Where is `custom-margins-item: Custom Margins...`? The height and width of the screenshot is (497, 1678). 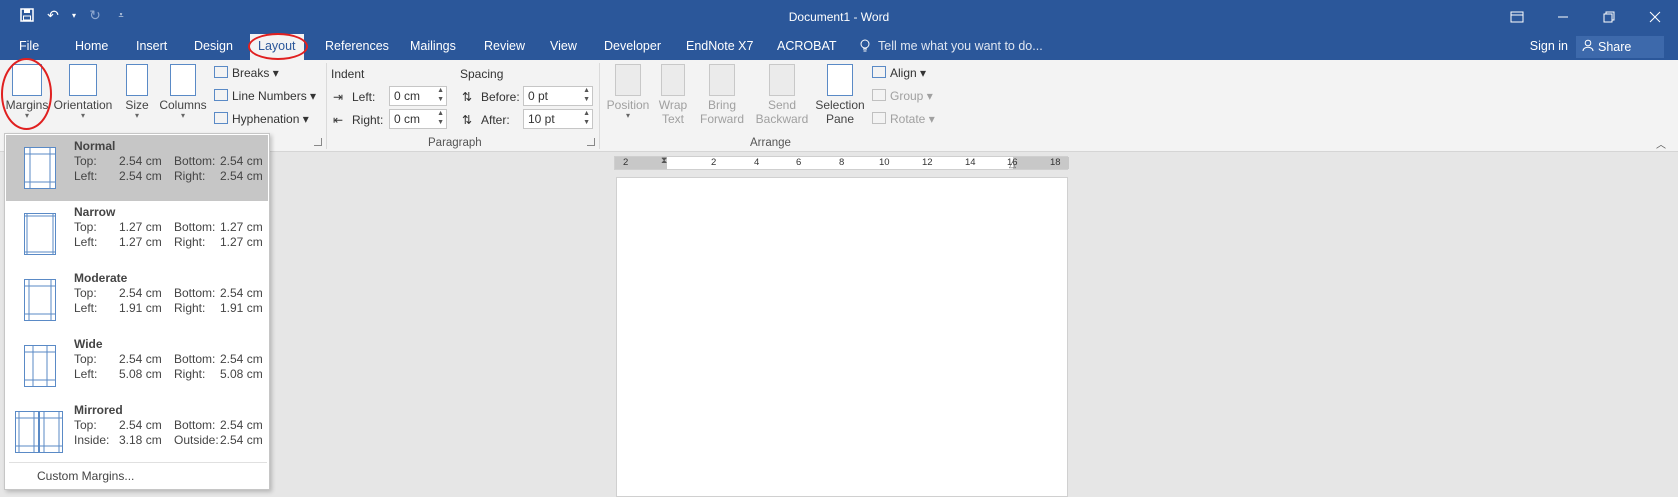 custom-margins-item: Custom Margins... is located at coordinates (85, 476).